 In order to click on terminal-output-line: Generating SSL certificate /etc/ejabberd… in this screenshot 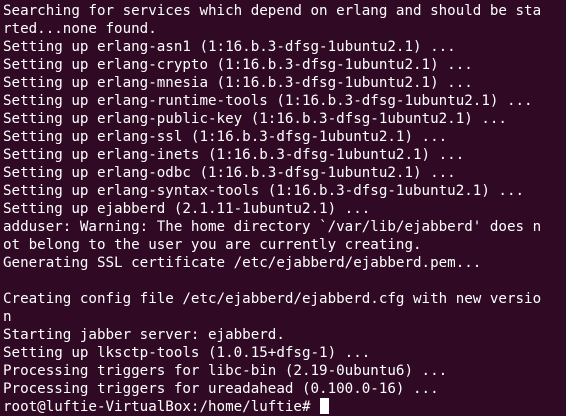, I will do `click(242, 263)`.